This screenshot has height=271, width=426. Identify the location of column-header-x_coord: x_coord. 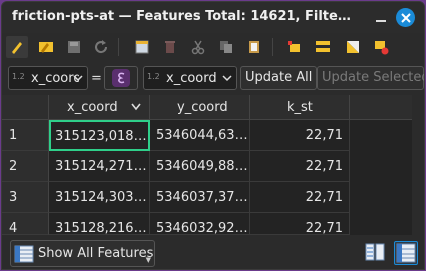
(99, 107).